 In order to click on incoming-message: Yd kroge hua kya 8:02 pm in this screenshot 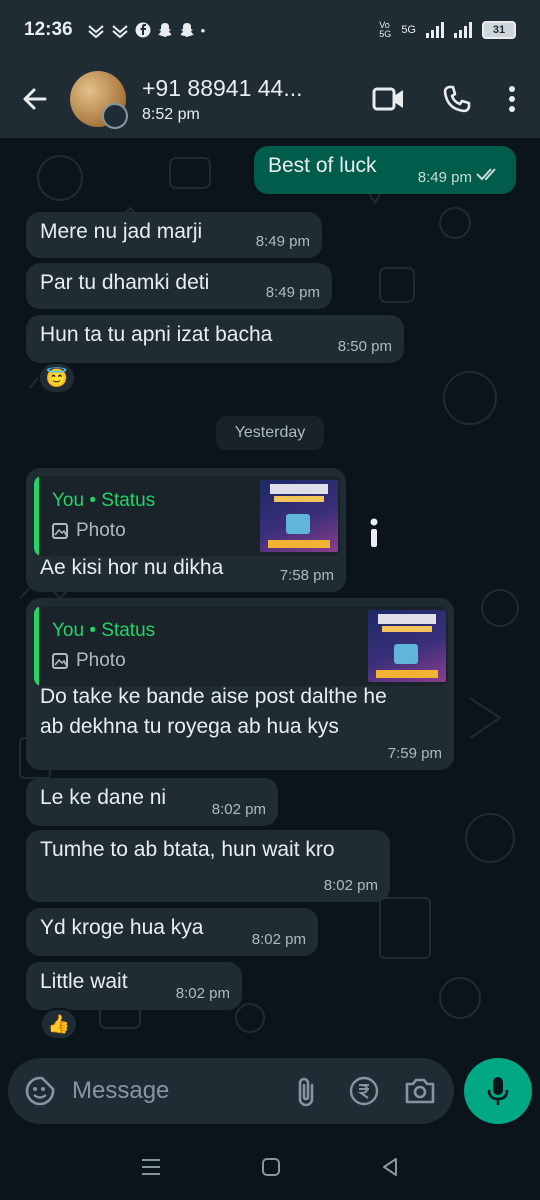, I will do `click(172, 932)`.